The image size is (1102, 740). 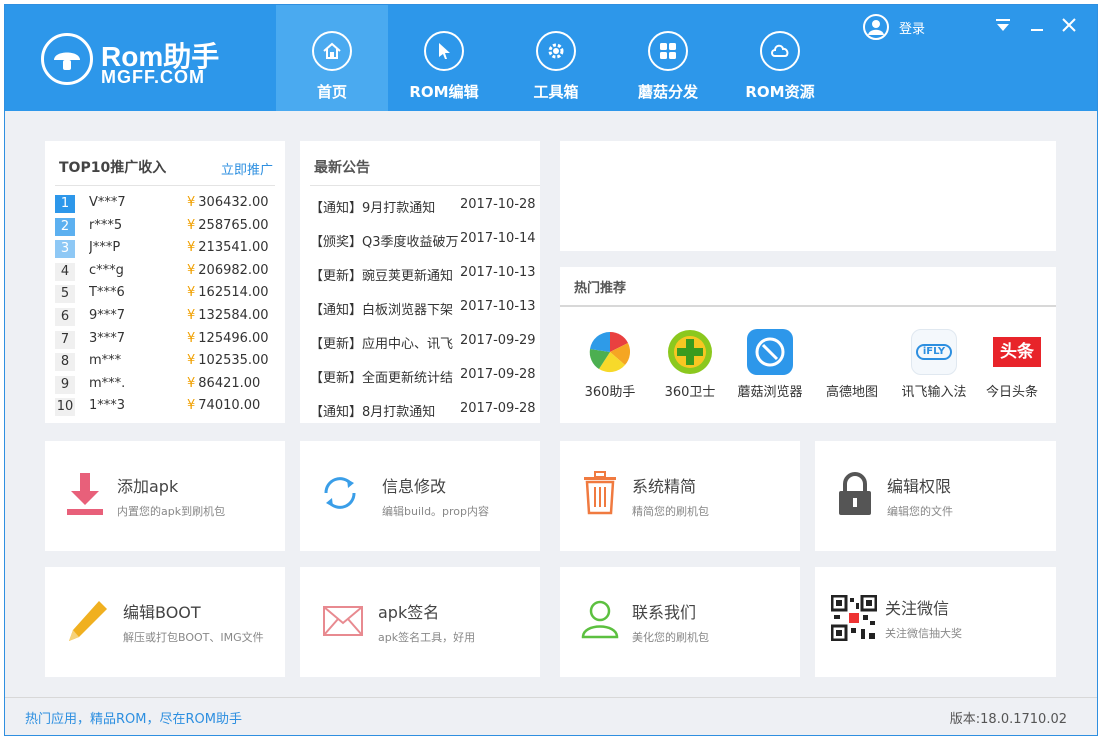 I want to click on main-nav: 首页 ROM编辑 工具箱 蘑菇分发 ROM资源, so click(x=556, y=58).